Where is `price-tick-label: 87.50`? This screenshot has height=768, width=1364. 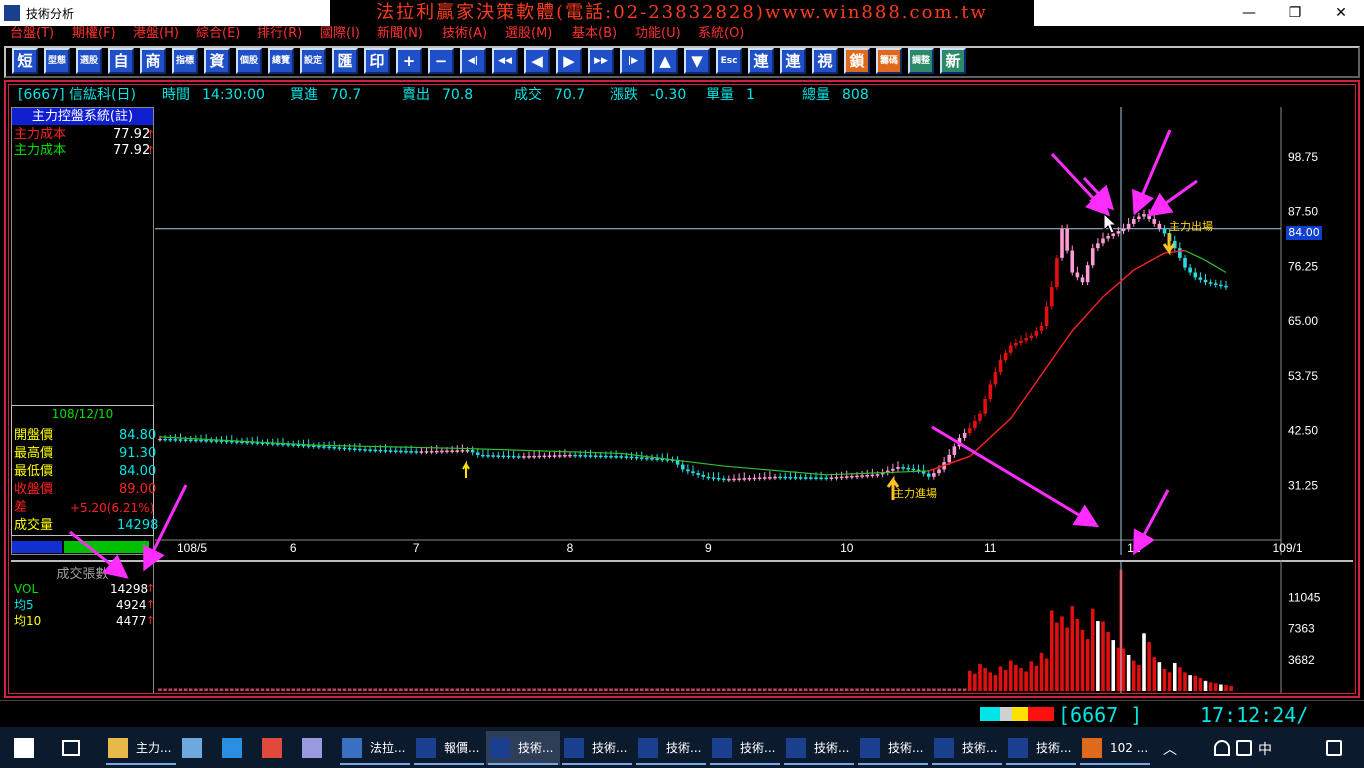
price-tick-label: 87.50 is located at coordinates (1303, 212).